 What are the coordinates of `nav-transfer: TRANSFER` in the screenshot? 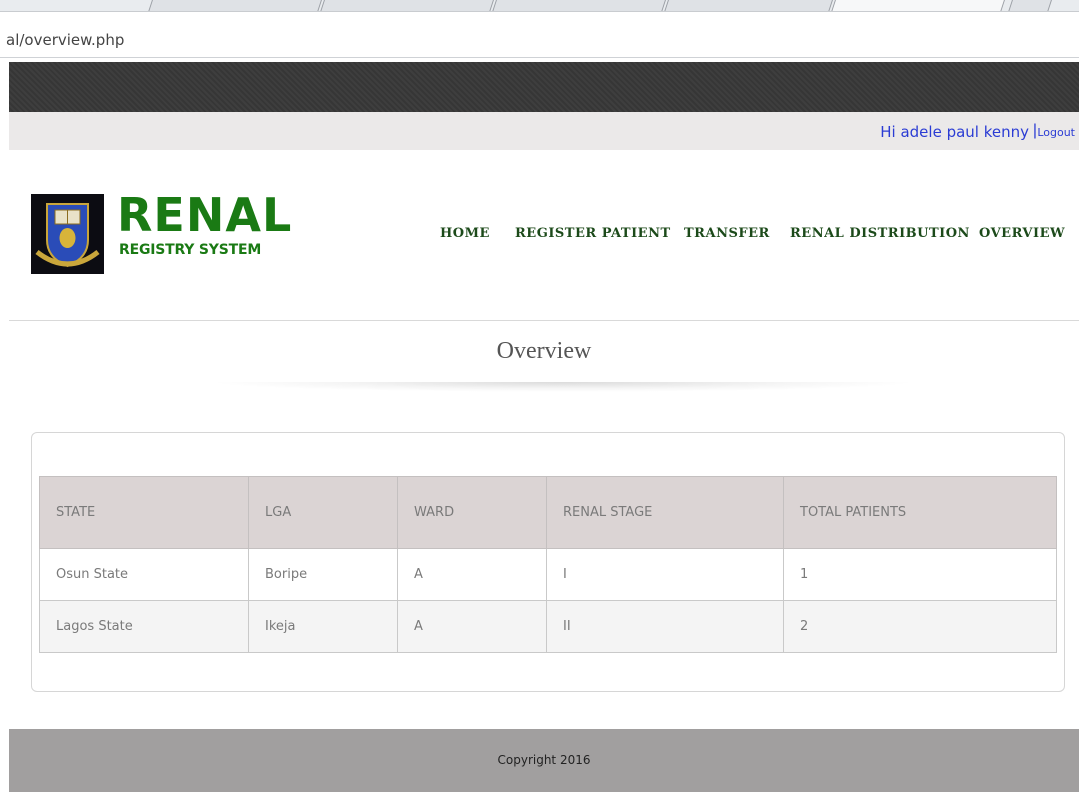 It's located at (727, 233).